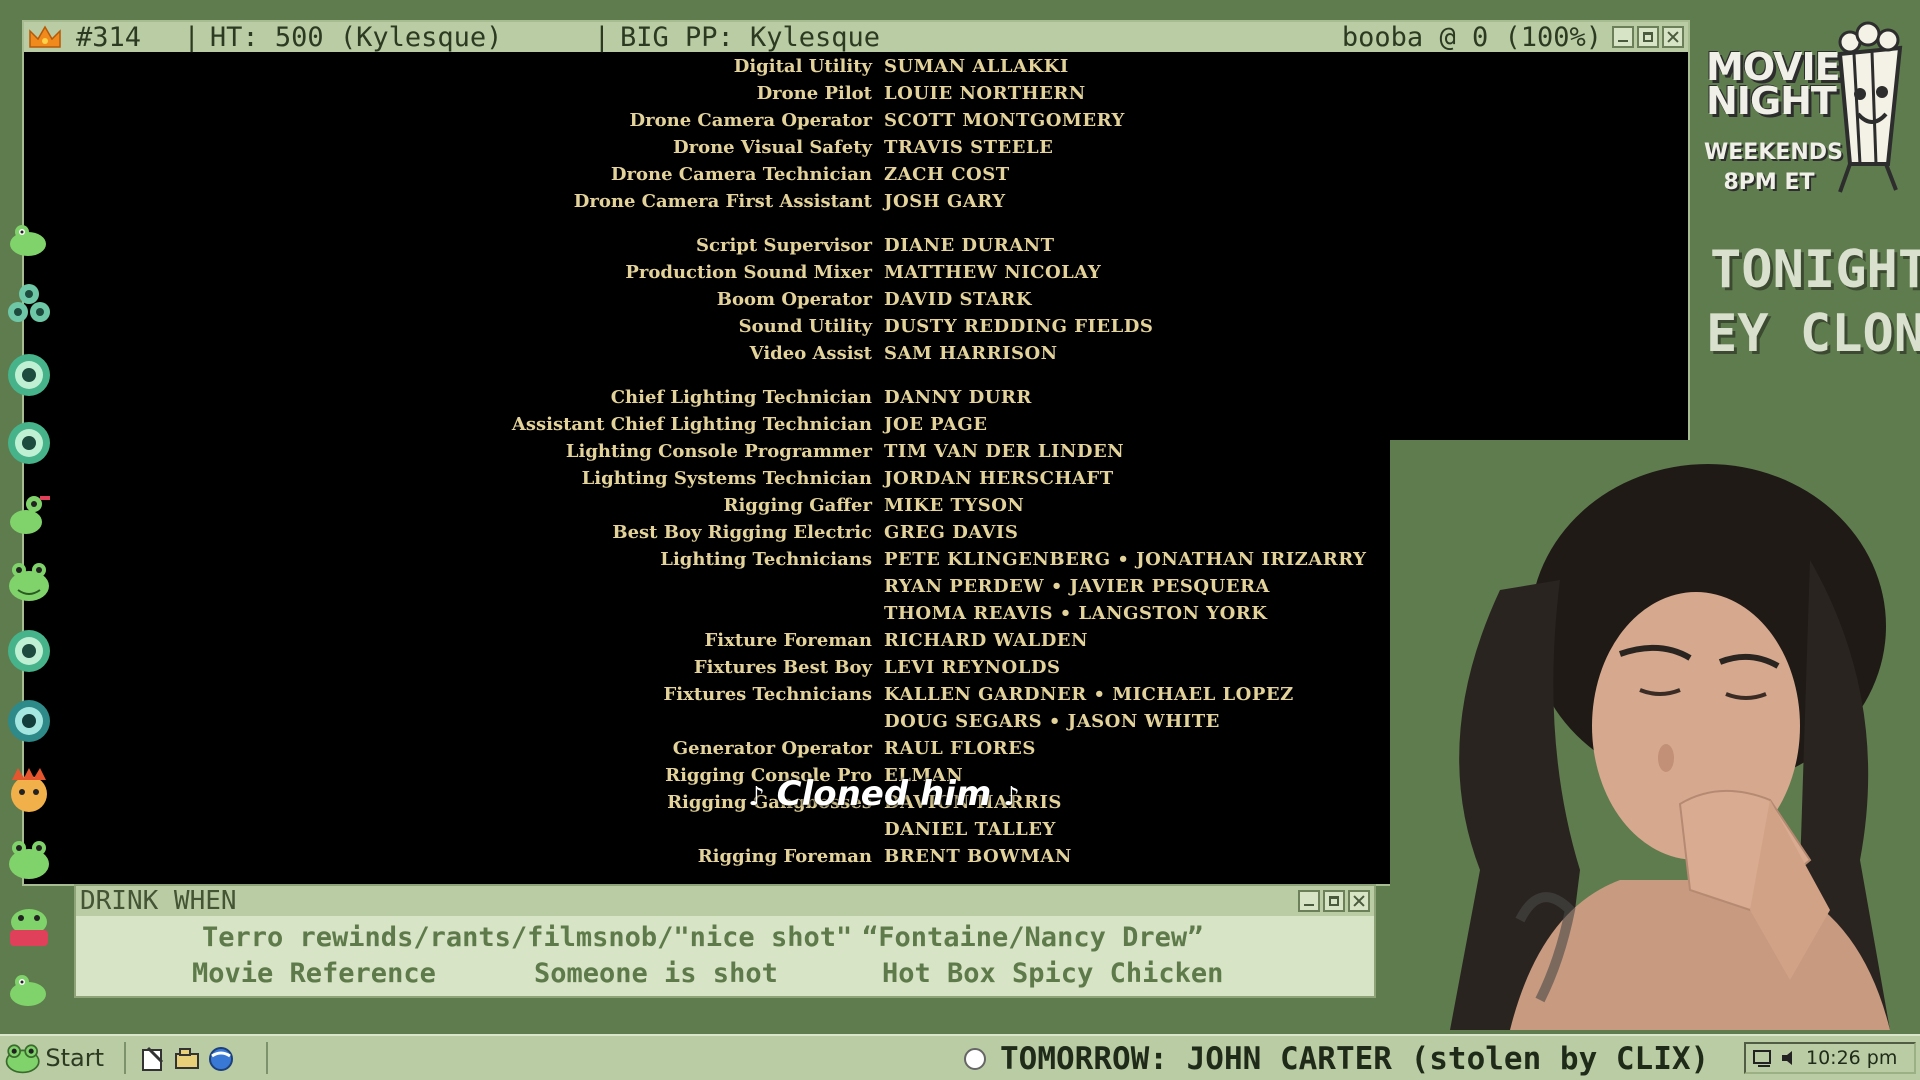  What do you see at coordinates (187, 1059) in the screenshot?
I see `explorer-icon` at bounding box center [187, 1059].